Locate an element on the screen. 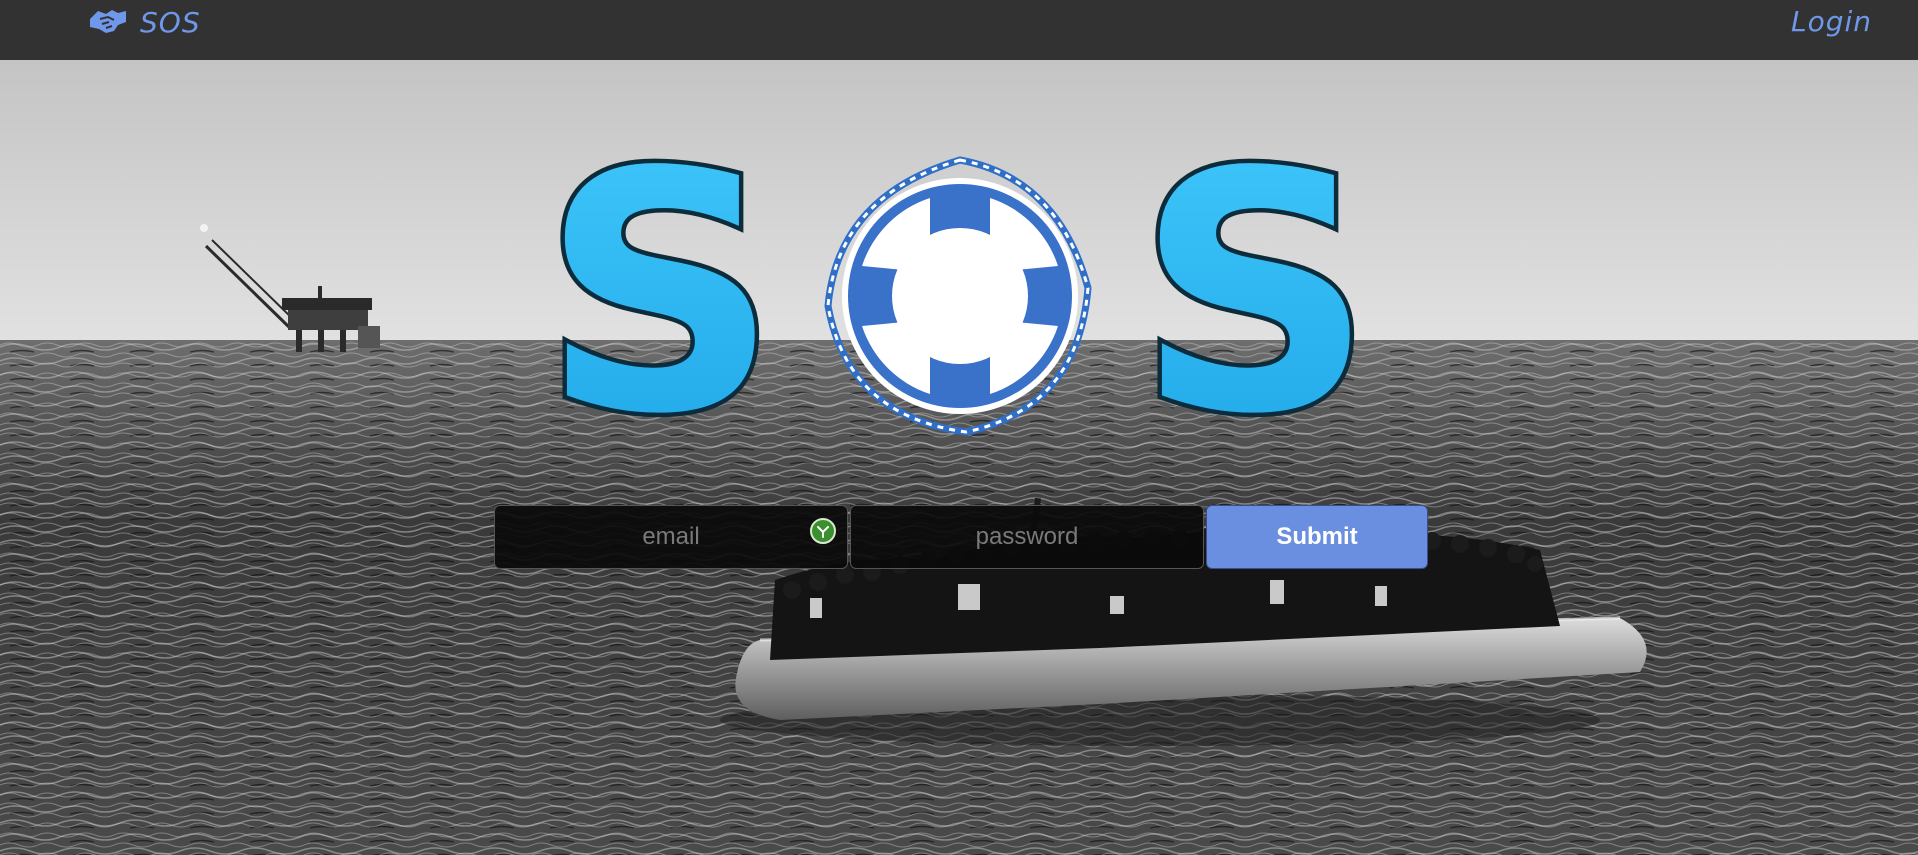 The image size is (1918, 855). sos-logo: S S is located at coordinates (960, 296).